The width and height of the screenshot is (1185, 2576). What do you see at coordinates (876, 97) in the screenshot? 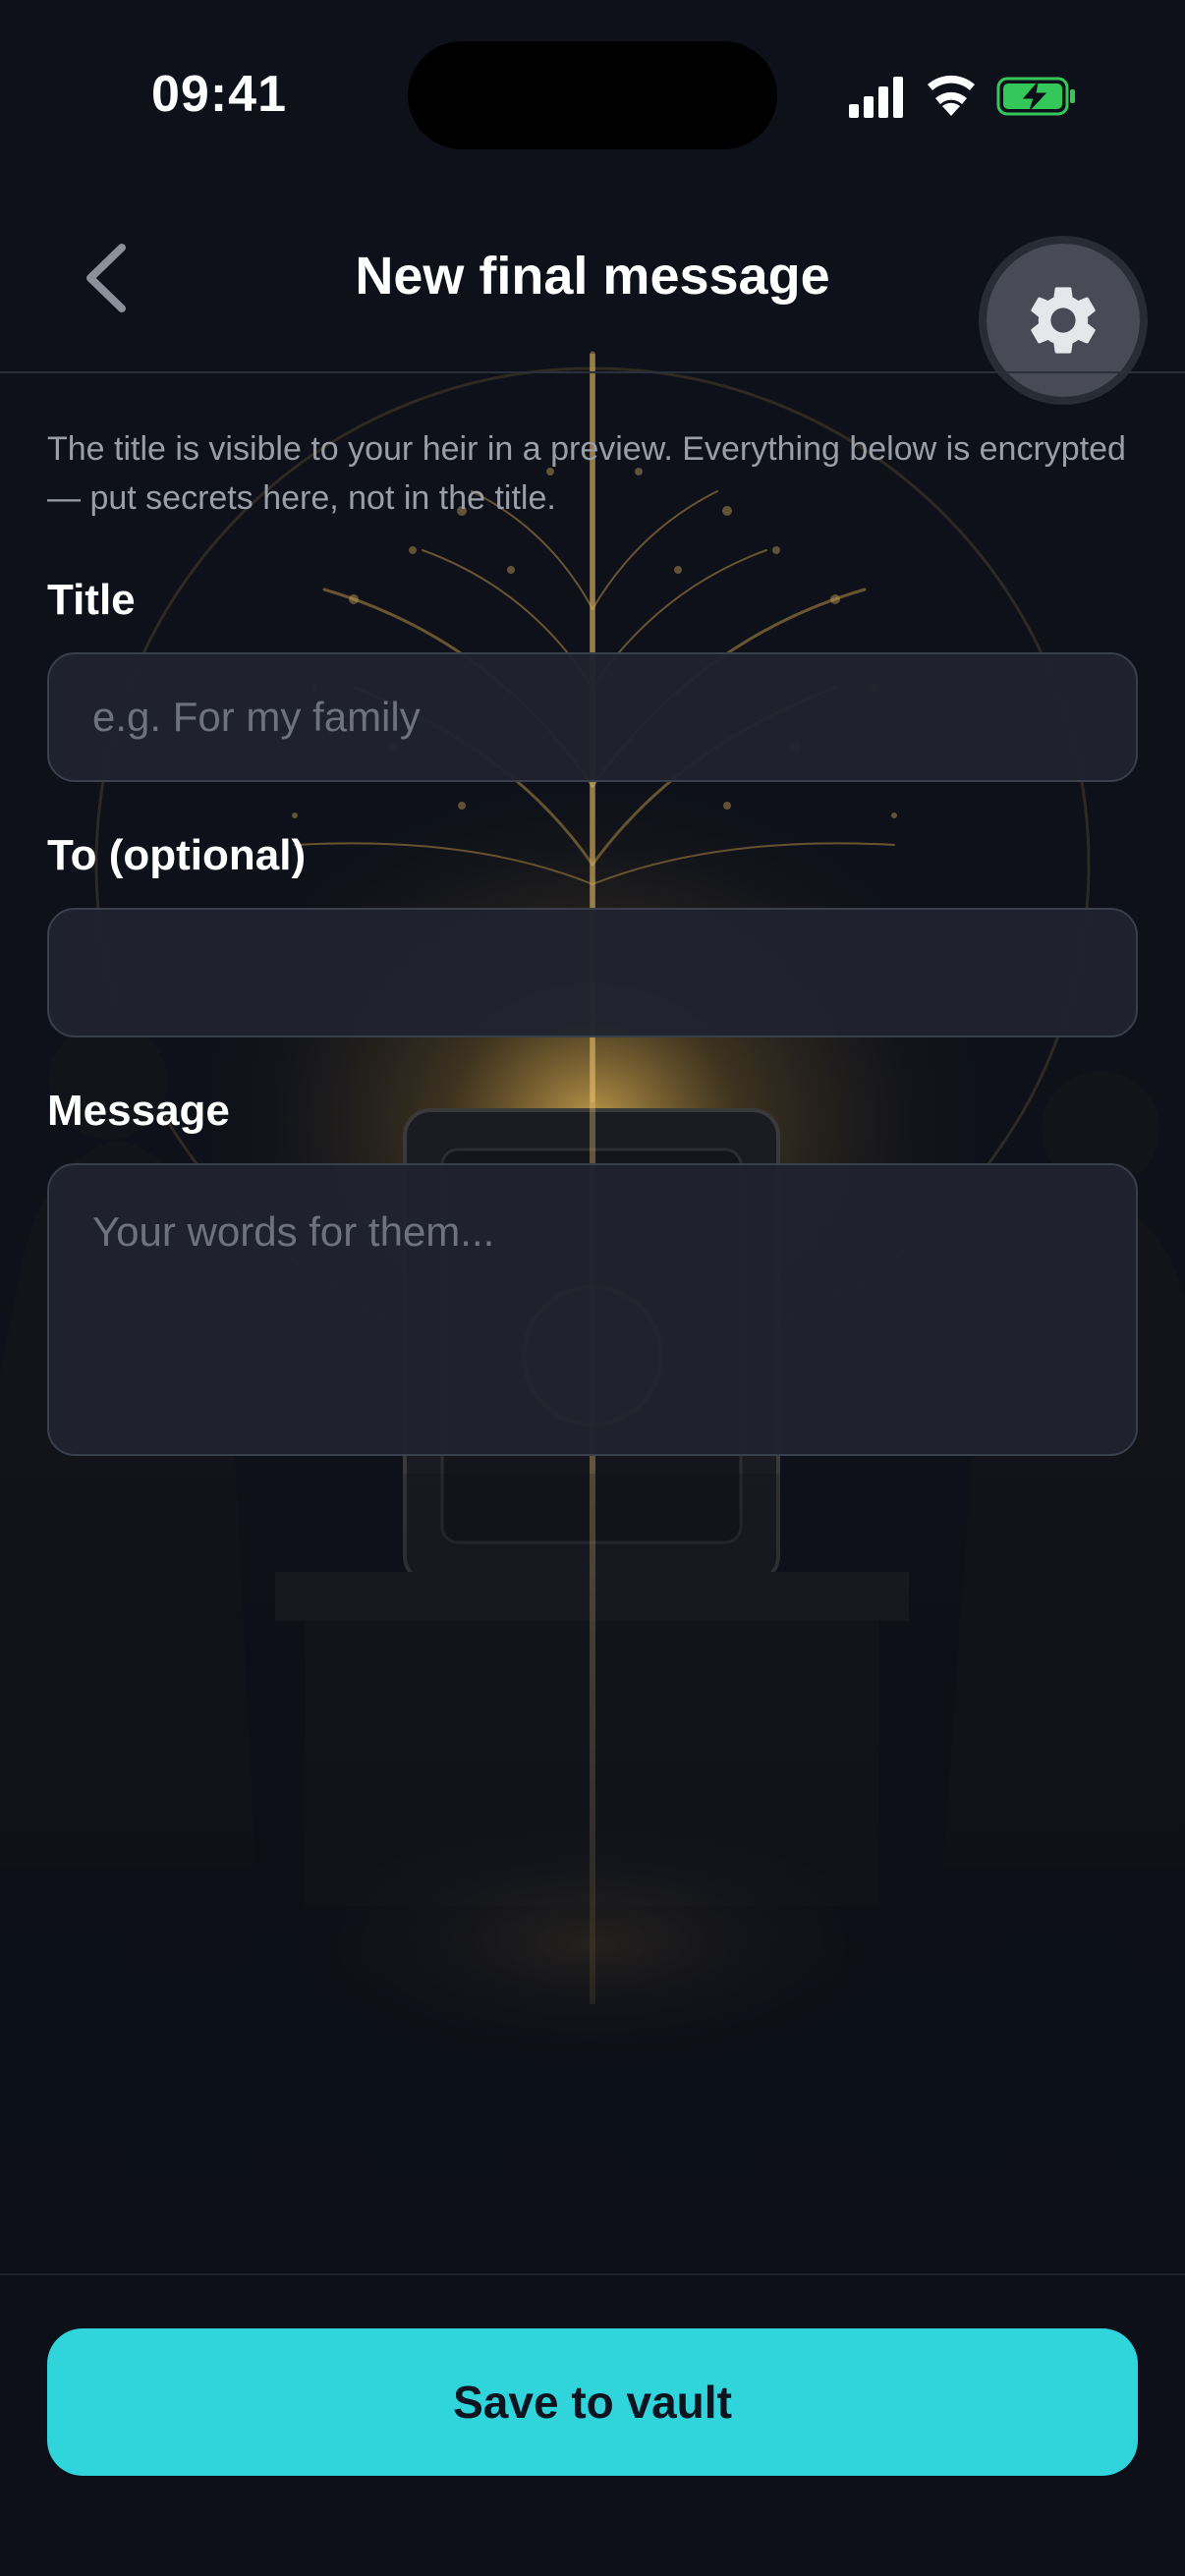
I see `signal-icon` at bounding box center [876, 97].